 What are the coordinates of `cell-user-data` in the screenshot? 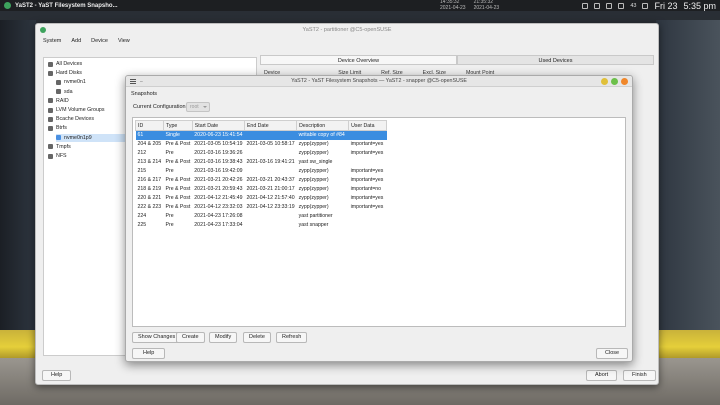 It's located at (368, 162).